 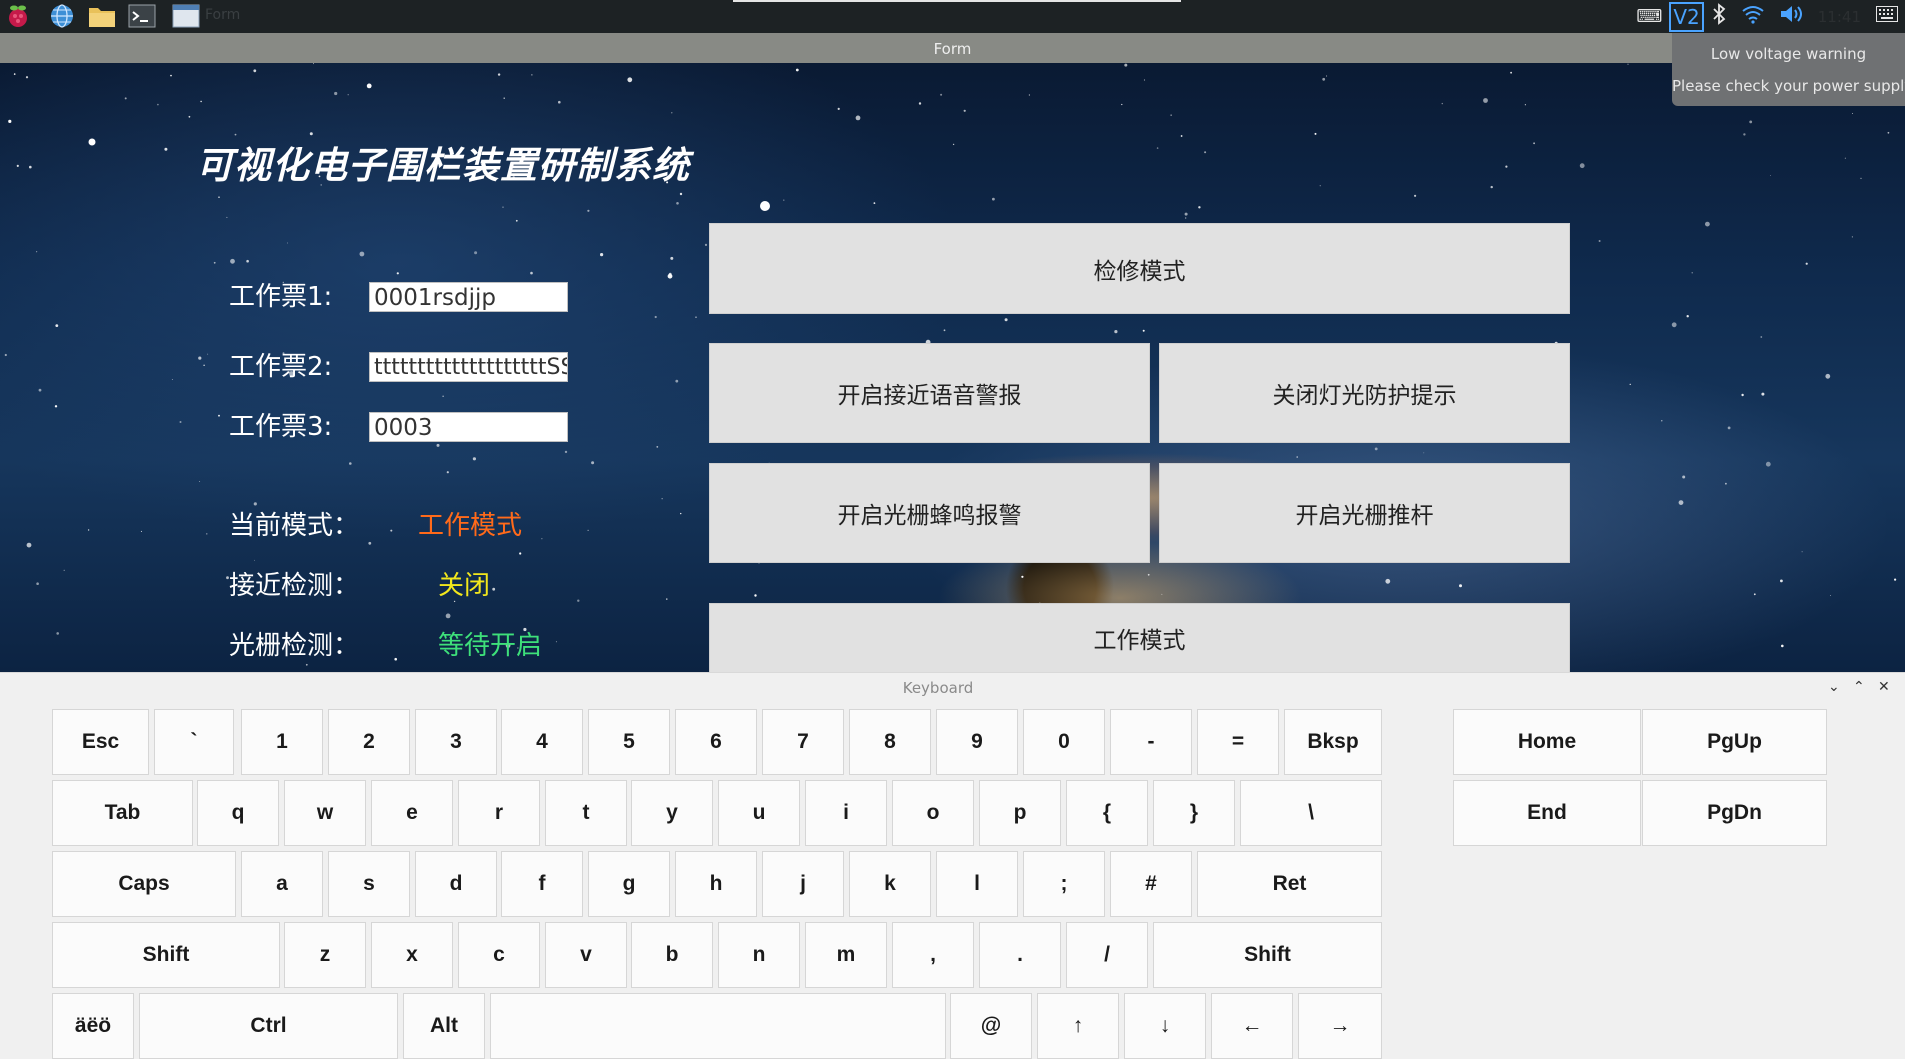 I want to click on close-icon: ✕, so click(x=1884, y=687).